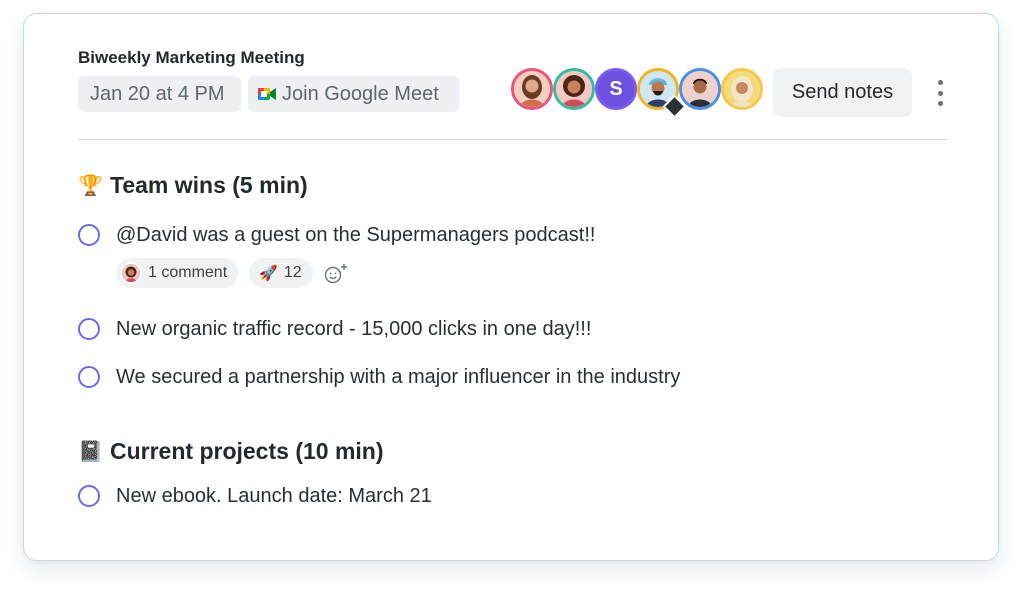 This screenshot has width=1024, height=596. I want to click on send-notes-button: Send notes, so click(842, 92).